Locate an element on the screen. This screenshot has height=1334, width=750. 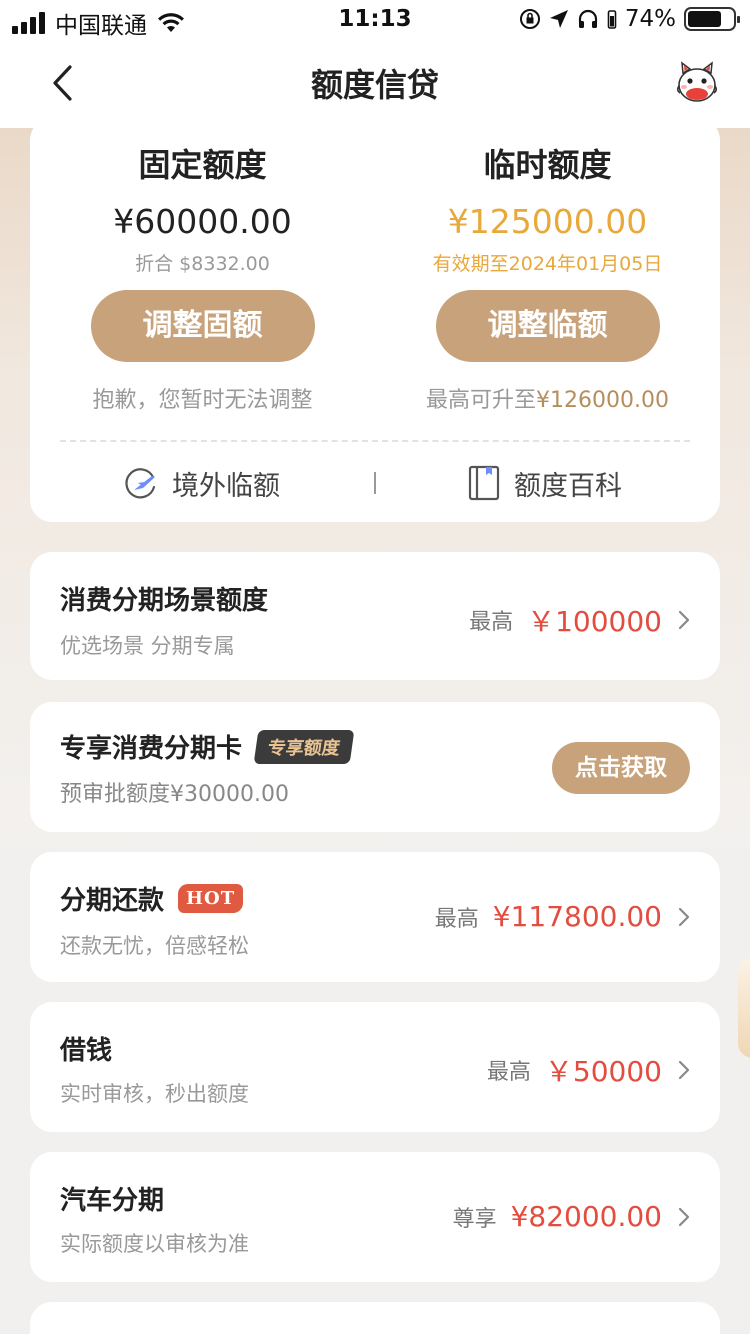
list-item-amount: ￥50000 is located at coordinates (603, 1071).